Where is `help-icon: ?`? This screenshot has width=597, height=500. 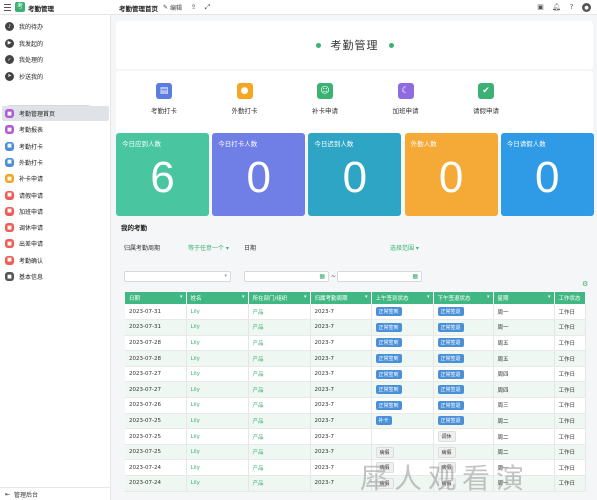
help-icon: ? is located at coordinates (571, 7).